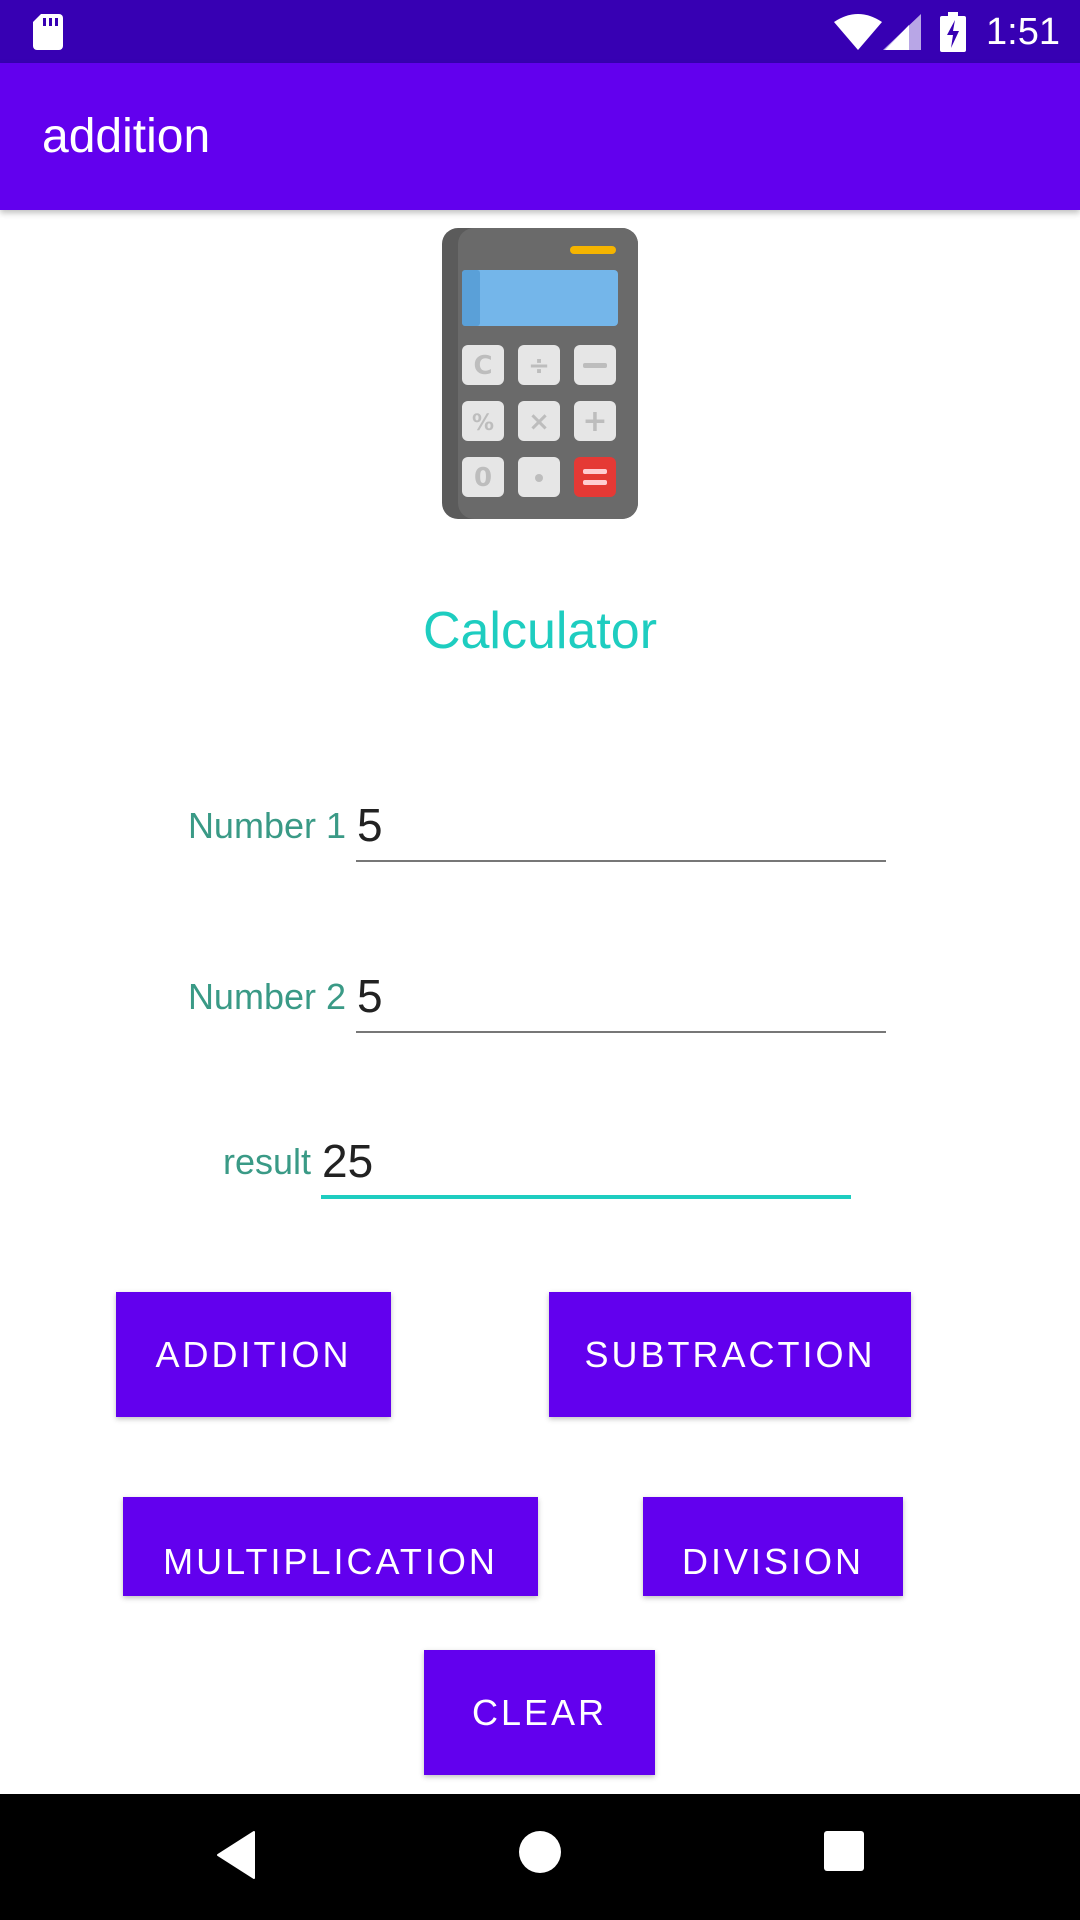 This screenshot has width=1080, height=1920. Describe the element at coordinates (48, 32) in the screenshot. I see `sd-card-icon` at that location.